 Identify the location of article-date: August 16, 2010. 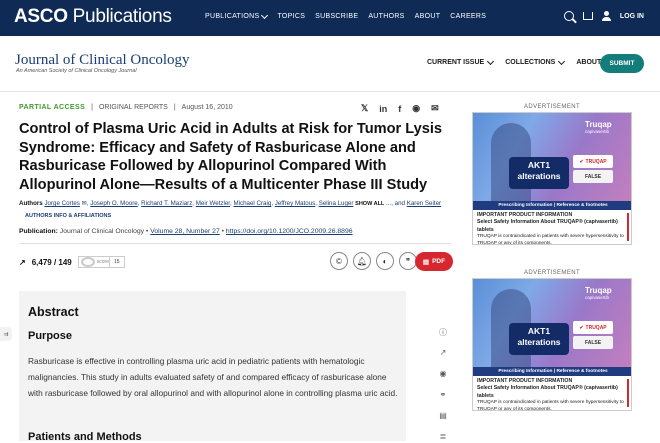
(207, 107).